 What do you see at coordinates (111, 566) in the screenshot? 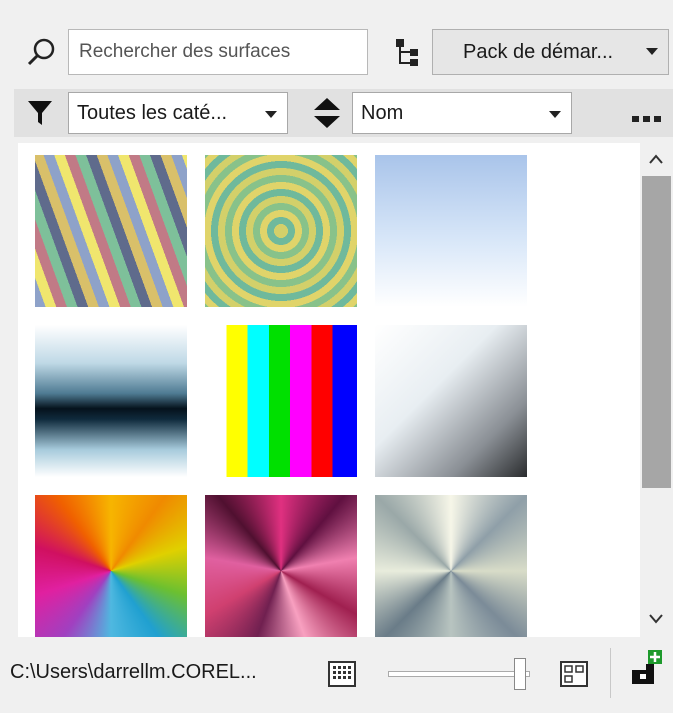
I see `swatch-rainbow-conical` at bounding box center [111, 566].